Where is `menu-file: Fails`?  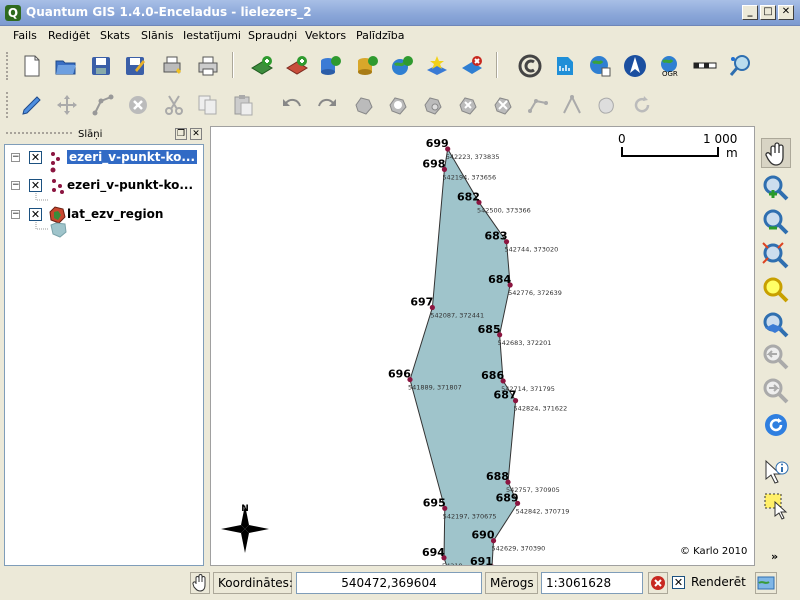 menu-file: Fails is located at coordinates (25, 35).